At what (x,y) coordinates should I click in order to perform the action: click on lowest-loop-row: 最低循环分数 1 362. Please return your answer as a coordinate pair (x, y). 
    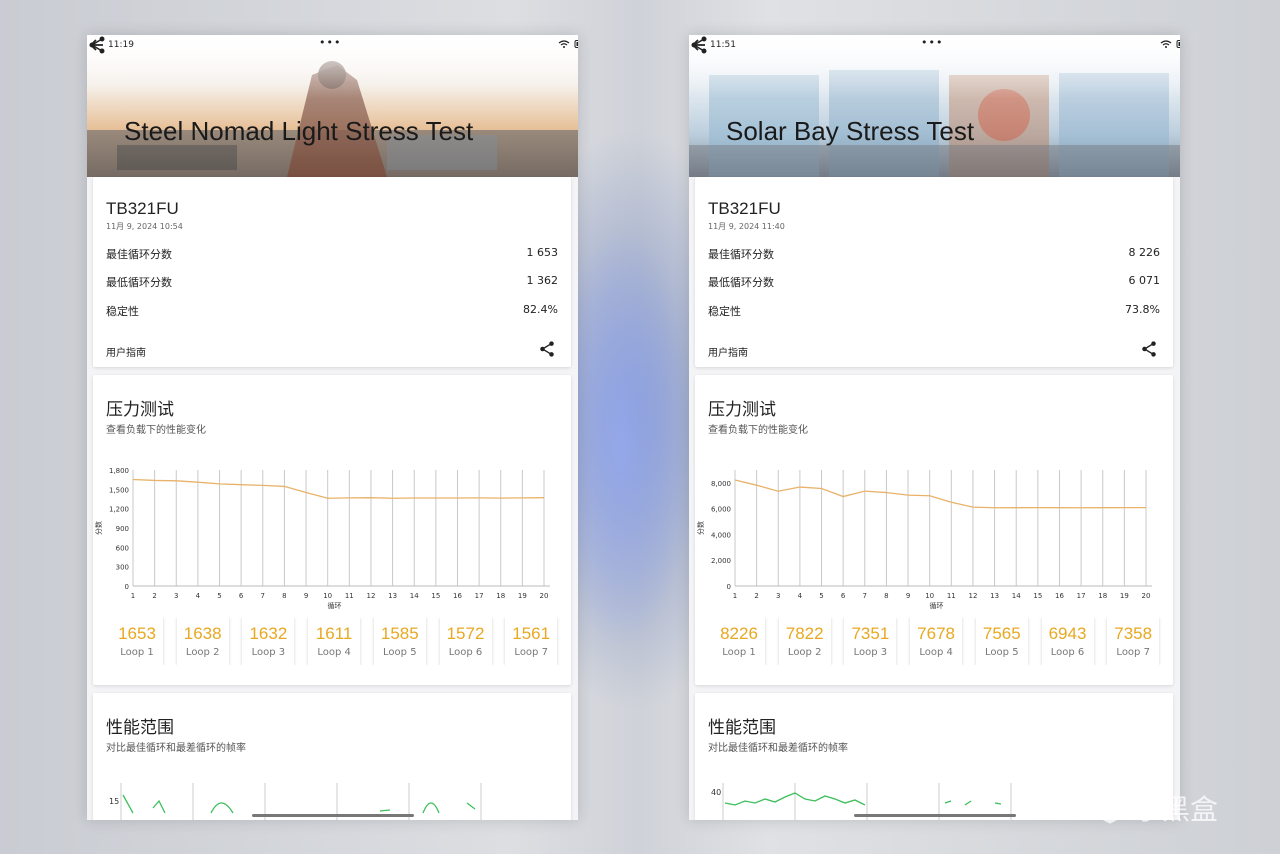
    Looking at the image, I should click on (332, 282).